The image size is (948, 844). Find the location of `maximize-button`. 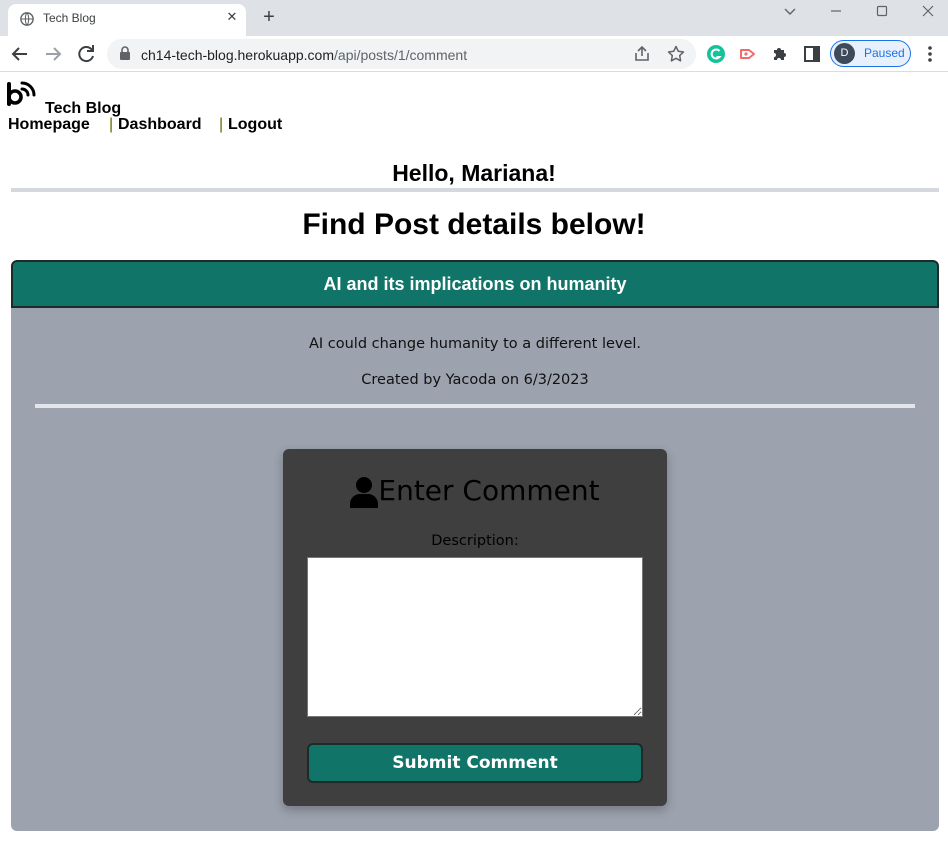

maximize-button is located at coordinates (881, 16).